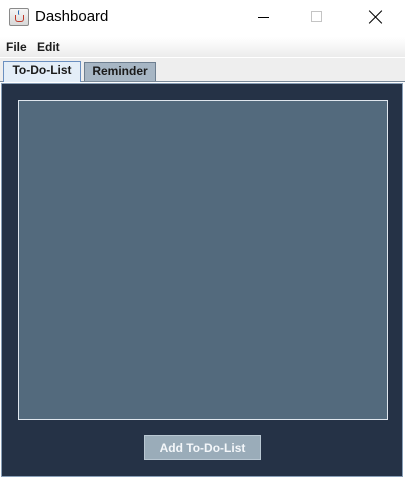 The image size is (405, 478). I want to click on java-coffee-cup-icon, so click(19, 17).